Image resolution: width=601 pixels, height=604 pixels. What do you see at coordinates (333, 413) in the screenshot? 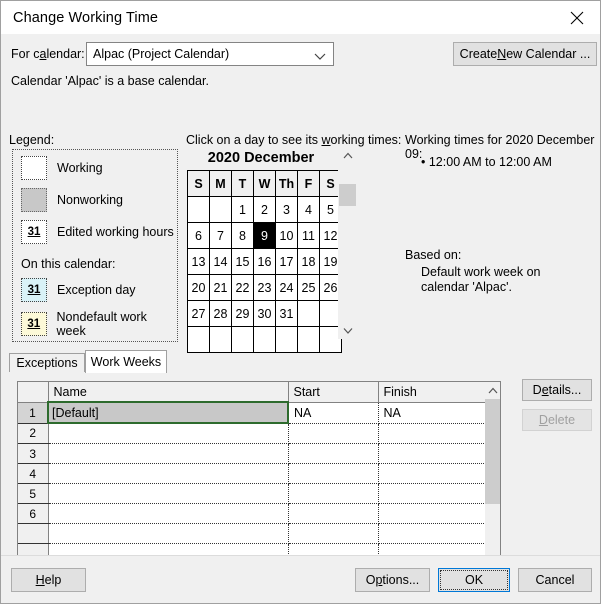
I see `cell-start: NA` at bounding box center [333, 413].